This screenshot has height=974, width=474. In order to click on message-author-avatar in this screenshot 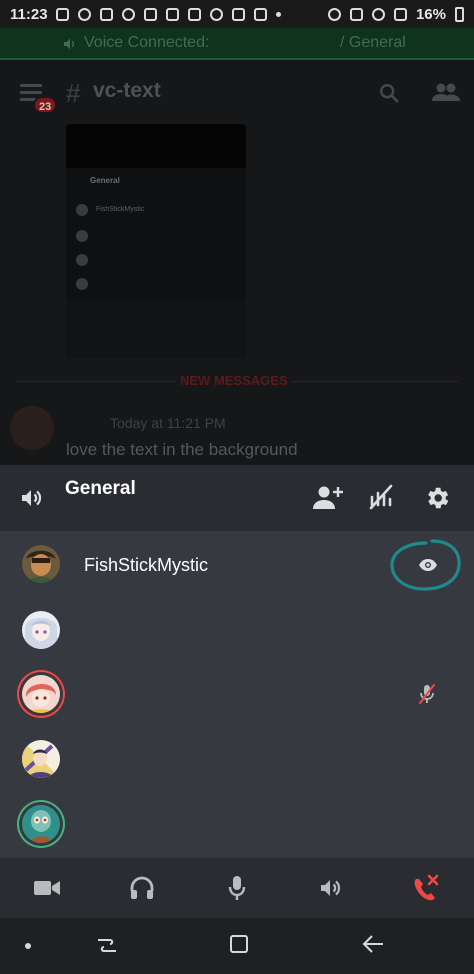, I will do `click(32, 428)`.